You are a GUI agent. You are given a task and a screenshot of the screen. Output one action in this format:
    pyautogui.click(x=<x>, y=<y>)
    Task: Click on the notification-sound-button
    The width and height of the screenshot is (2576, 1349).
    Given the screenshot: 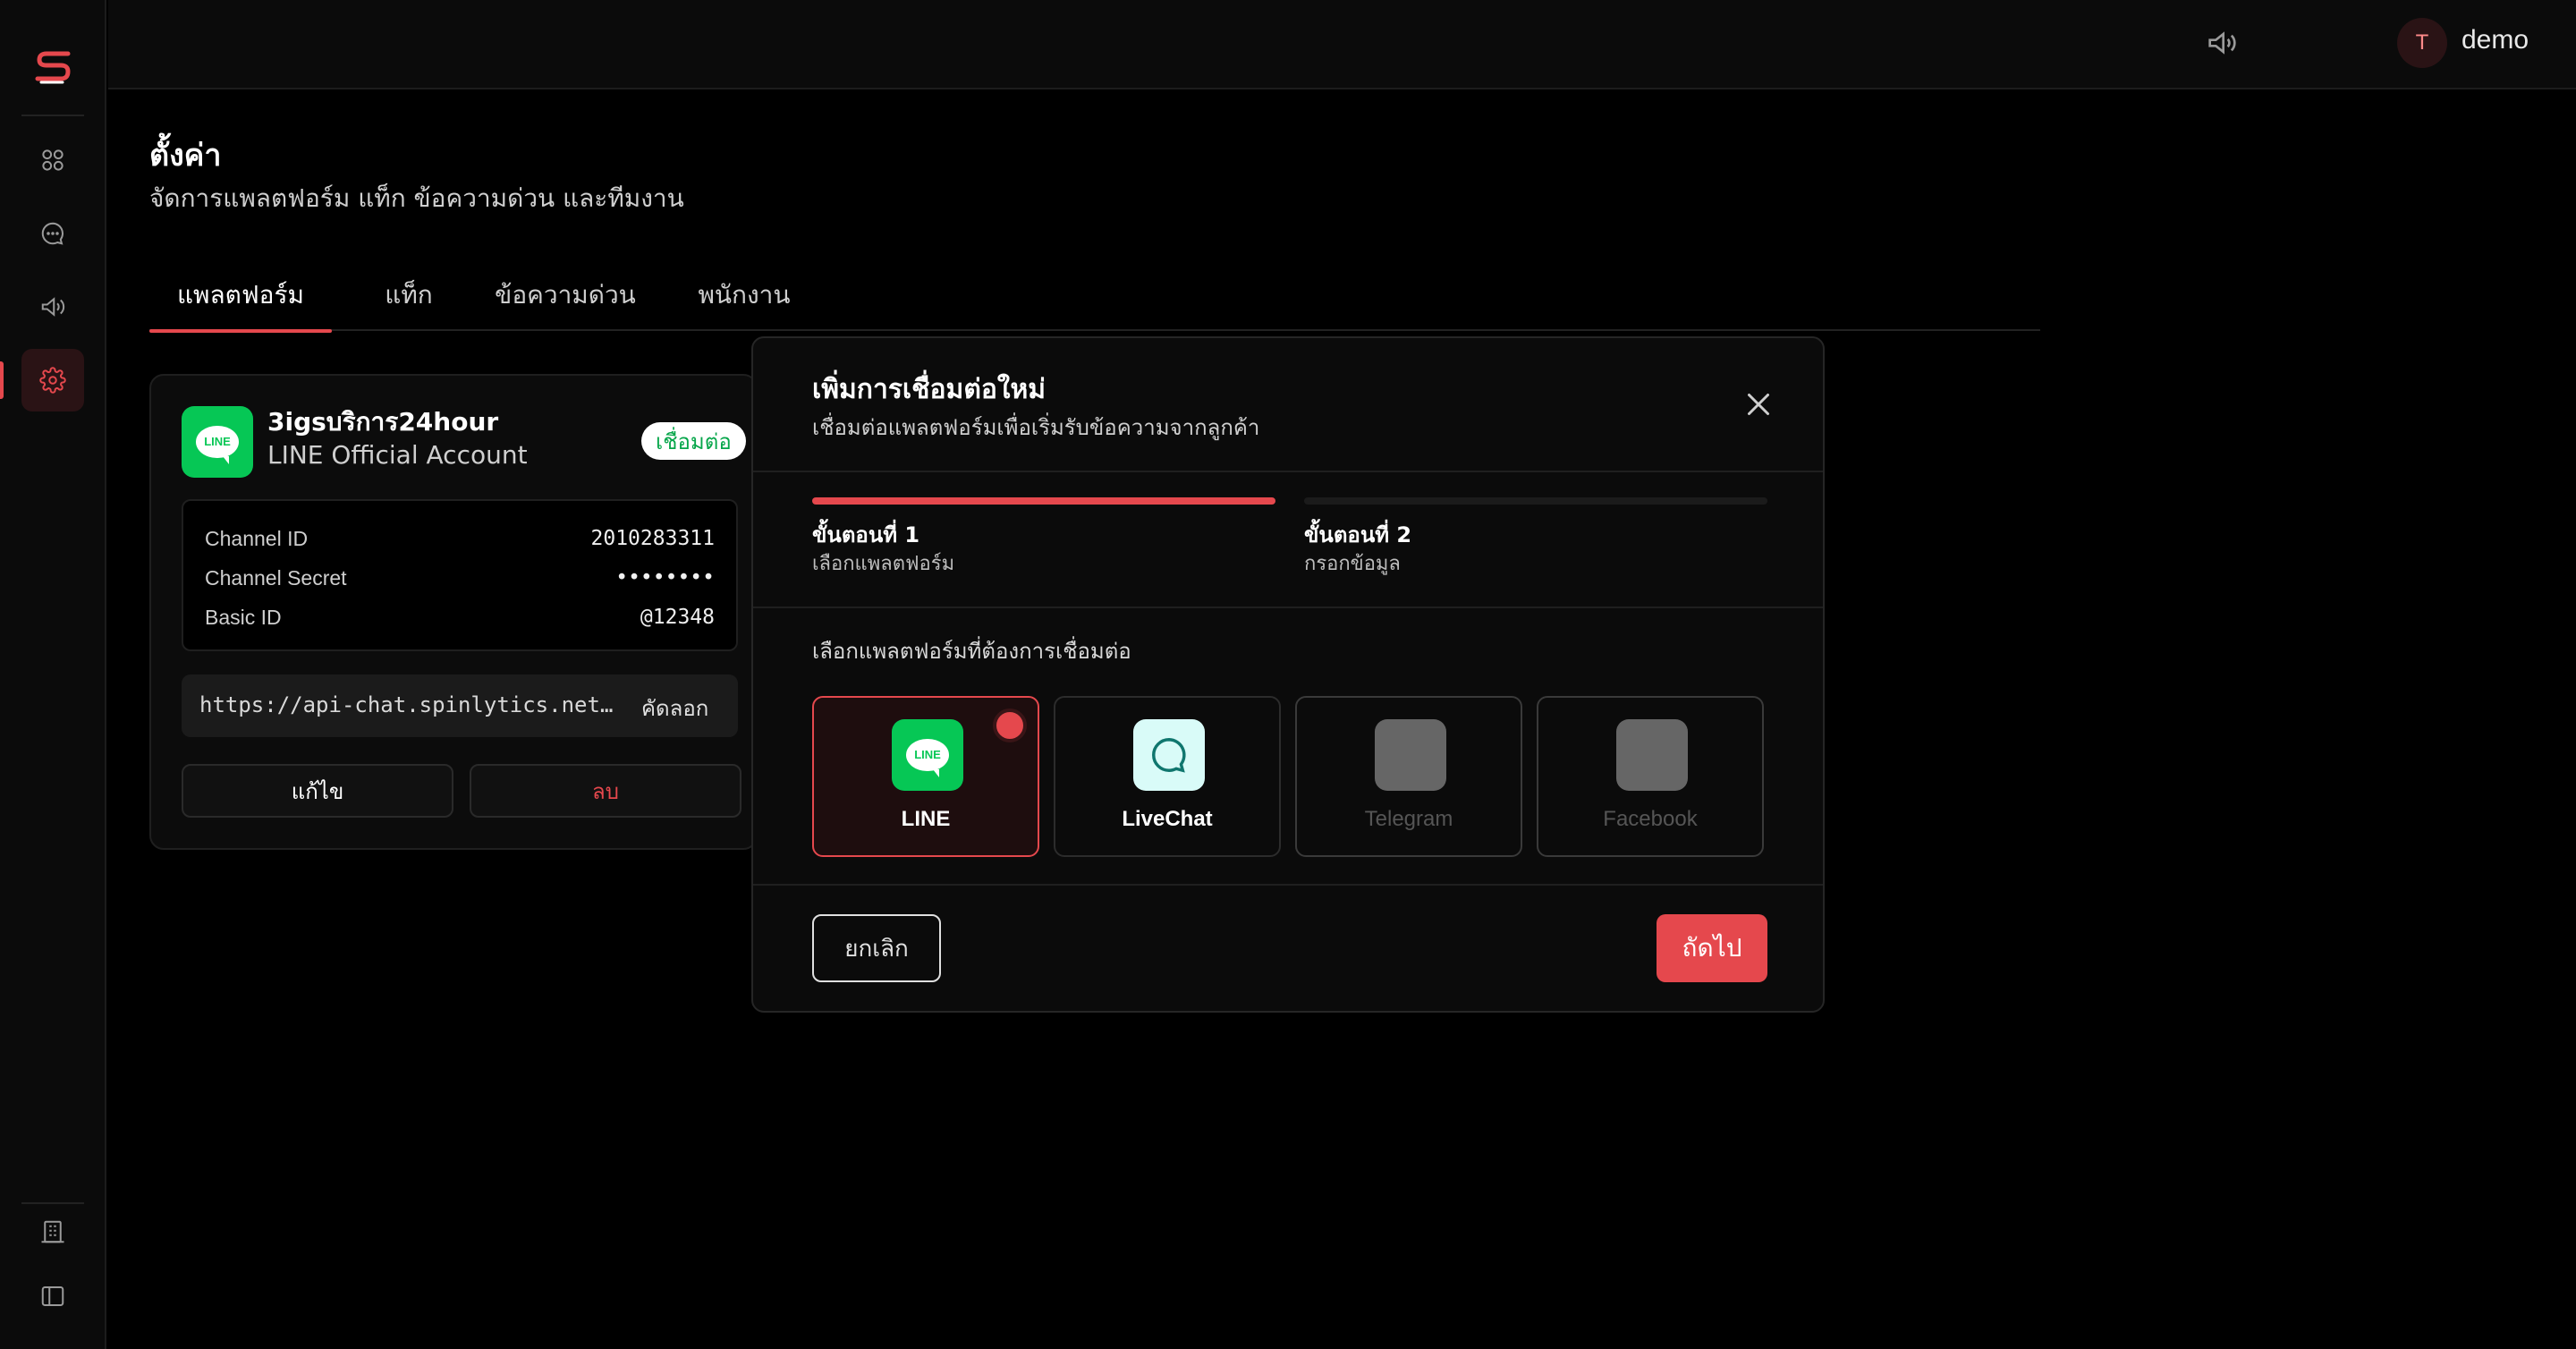 What is the action you would take?
    pyautogui.click(x=2222, y=43)
    